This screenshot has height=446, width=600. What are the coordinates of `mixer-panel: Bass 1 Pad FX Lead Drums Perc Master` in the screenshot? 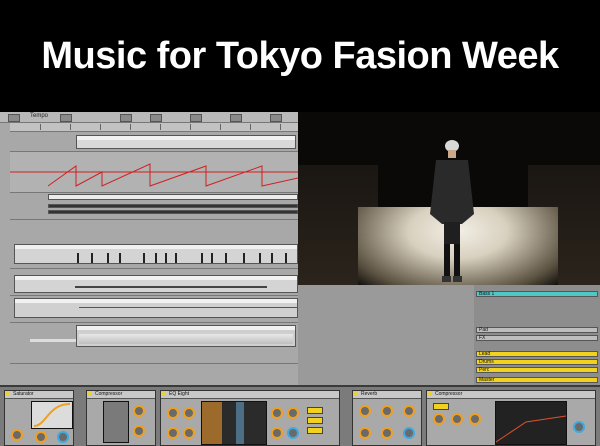 It's located at (537, 335).